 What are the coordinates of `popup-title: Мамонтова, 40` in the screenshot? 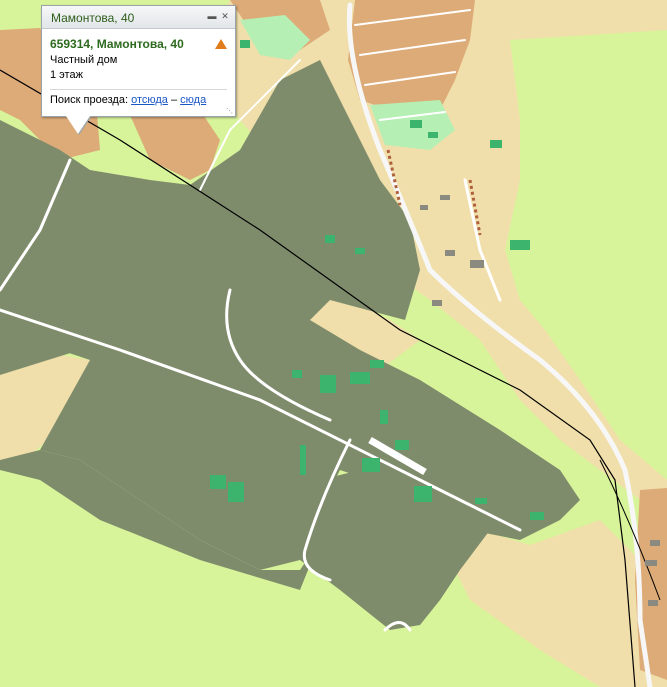 It's located at (93, 18).